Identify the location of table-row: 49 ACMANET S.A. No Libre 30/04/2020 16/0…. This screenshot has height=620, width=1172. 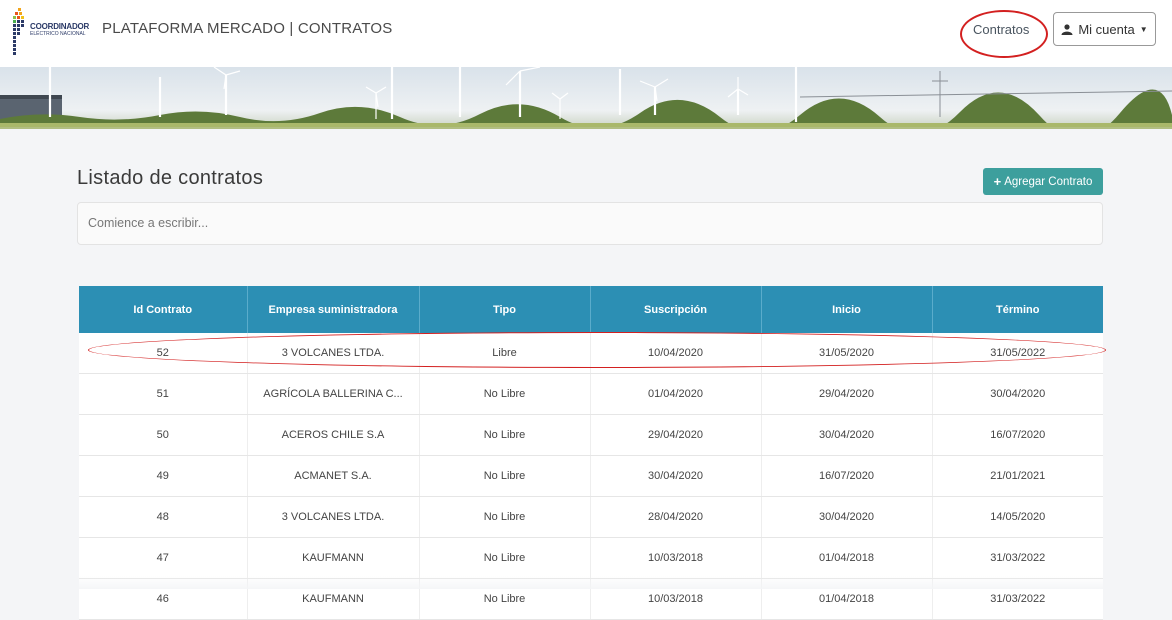
(591, 476).